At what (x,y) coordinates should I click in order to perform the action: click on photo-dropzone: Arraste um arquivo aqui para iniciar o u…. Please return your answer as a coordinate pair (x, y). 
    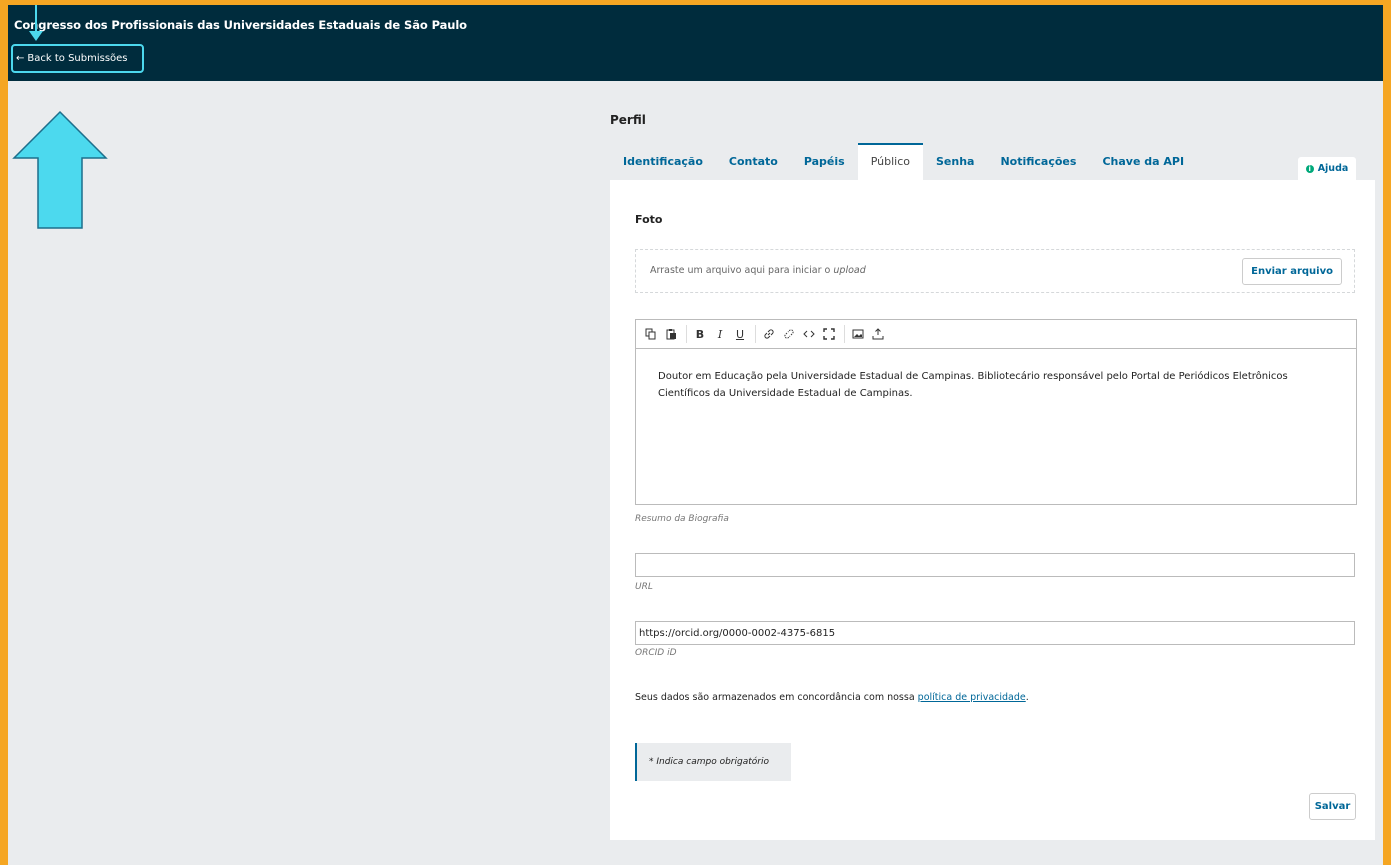
    Looking at the image, I should click on (995, 271).